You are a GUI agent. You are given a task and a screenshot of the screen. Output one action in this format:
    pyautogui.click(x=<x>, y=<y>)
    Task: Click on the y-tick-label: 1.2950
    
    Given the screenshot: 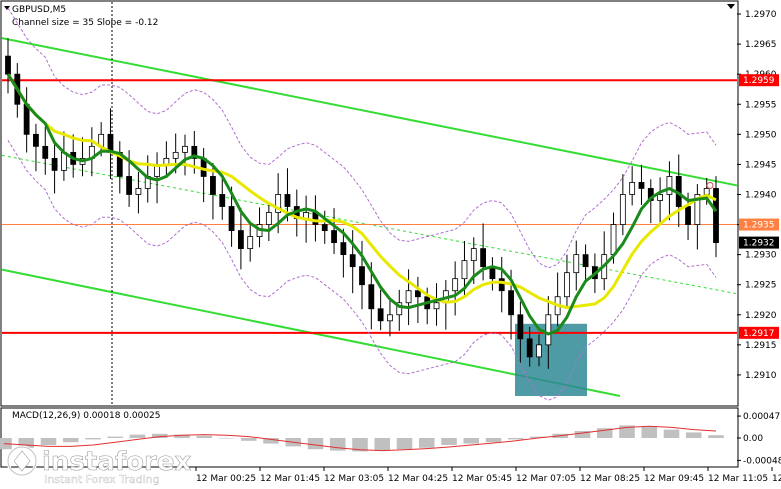 What is the action you would take?
    pyautogui.click(x=761, y=135)
    